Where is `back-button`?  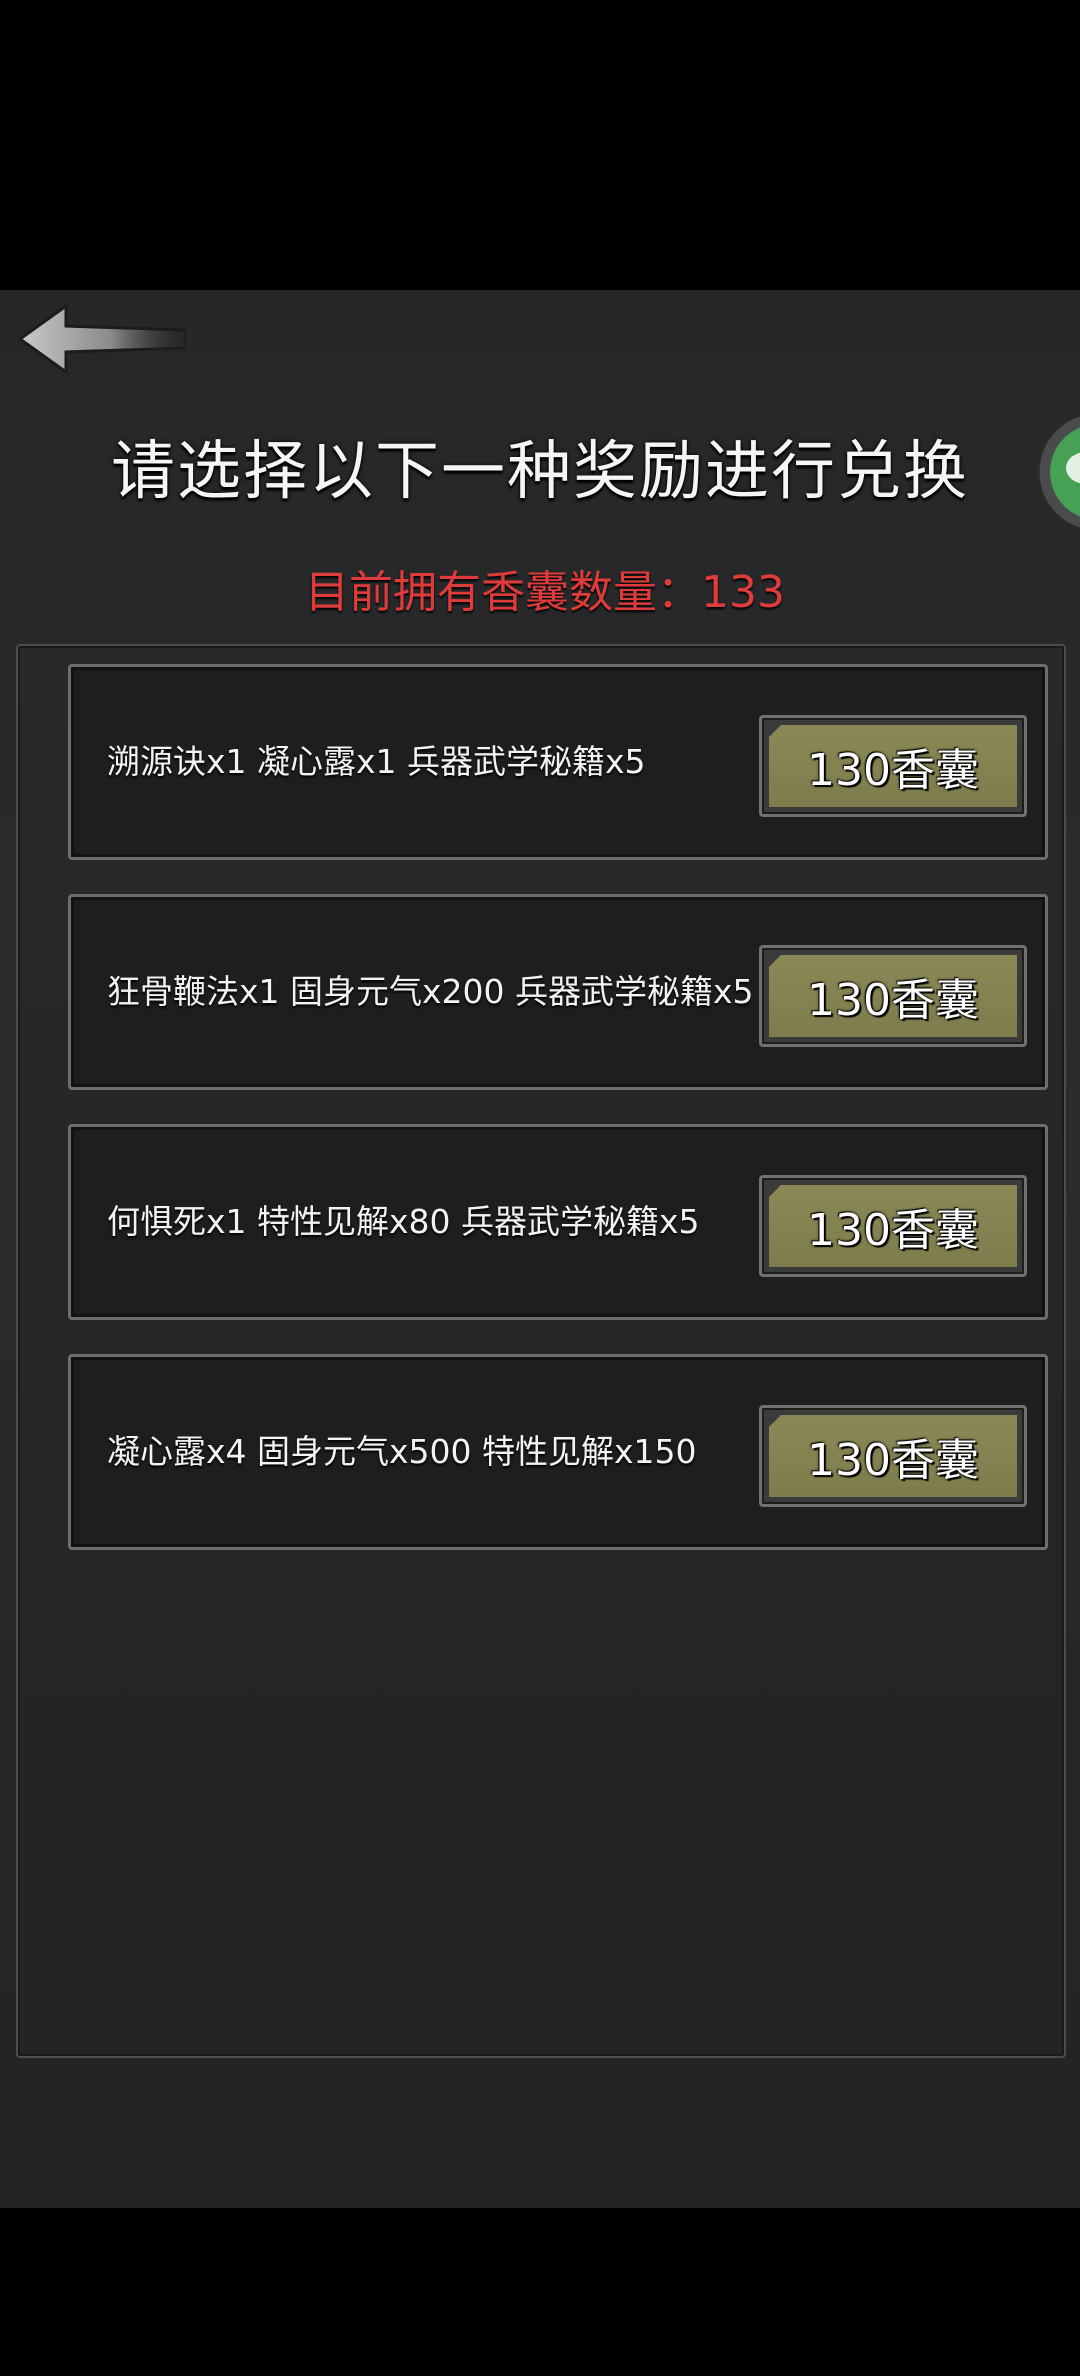 back-button is located at coordinates (102, 339).